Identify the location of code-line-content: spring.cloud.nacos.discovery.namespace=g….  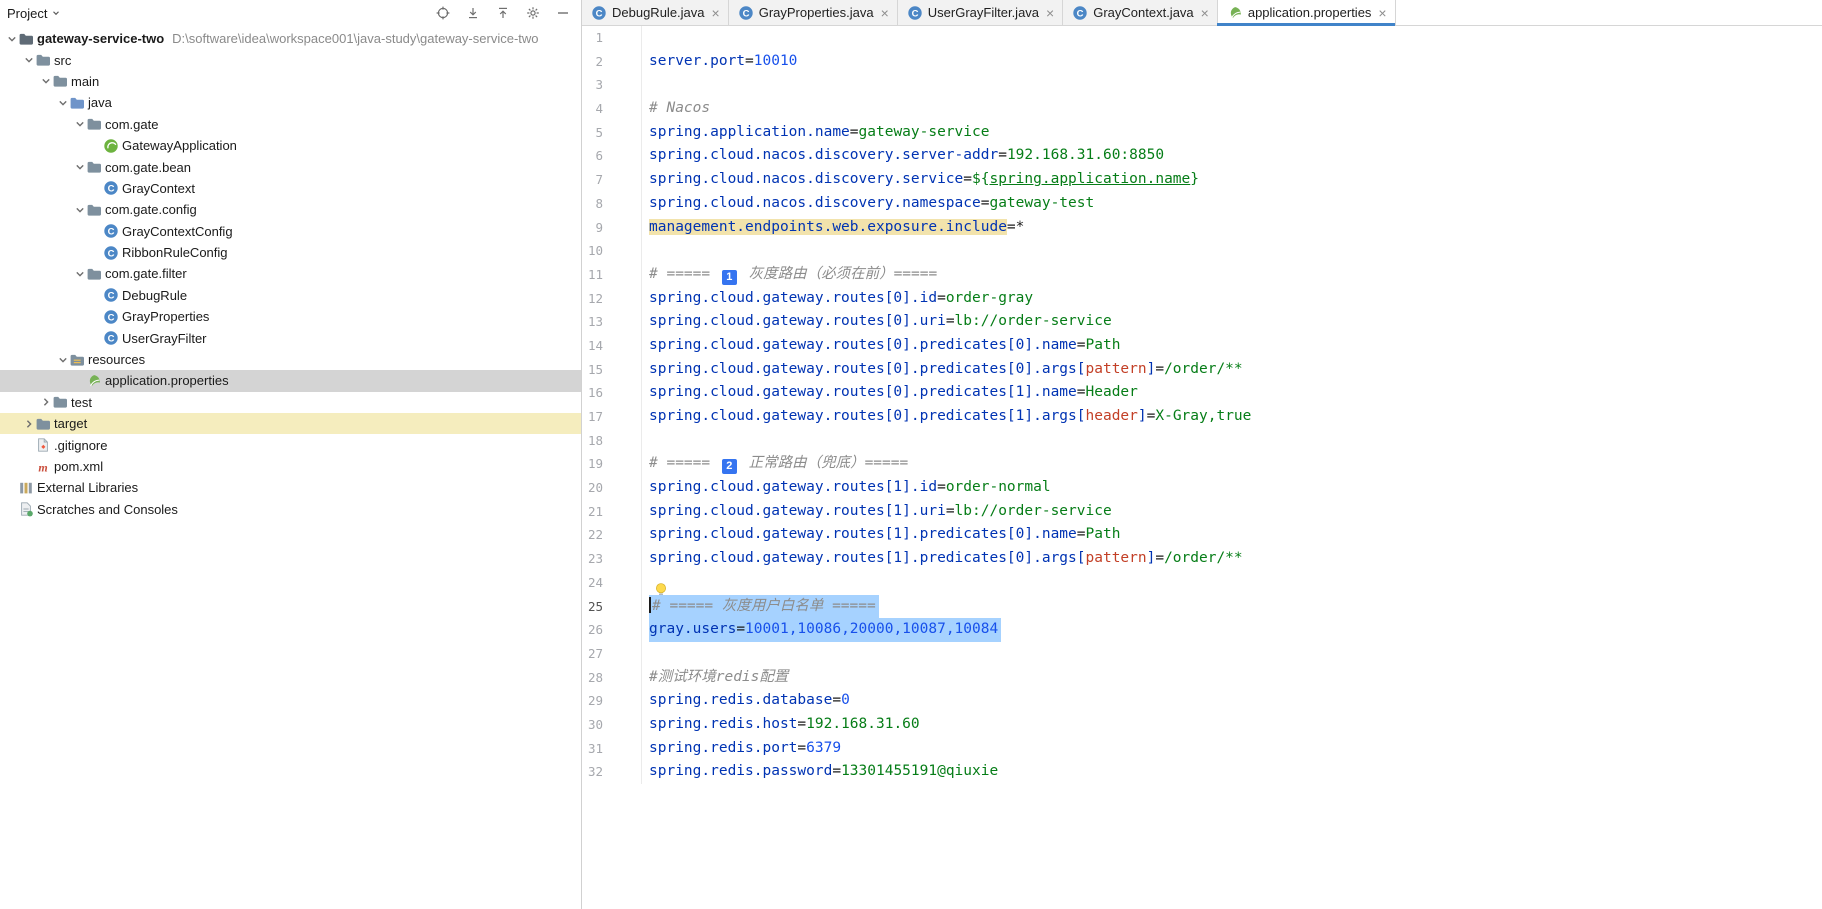
(1232, 204).